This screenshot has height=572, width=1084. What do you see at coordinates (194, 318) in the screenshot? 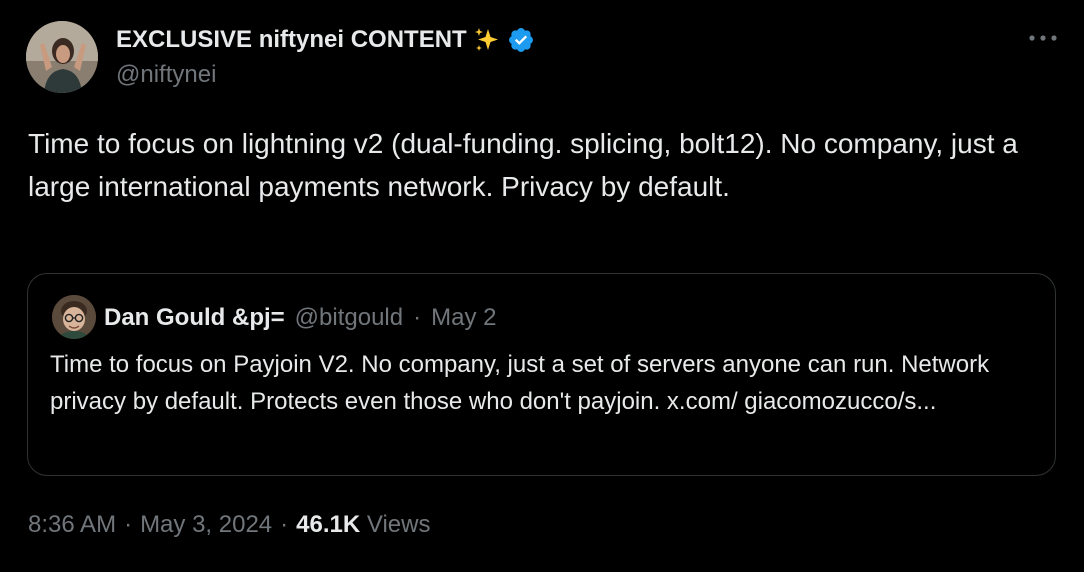
I see `quote-author-name: Dan Gould &pj=` at bounding box center [194, 318].